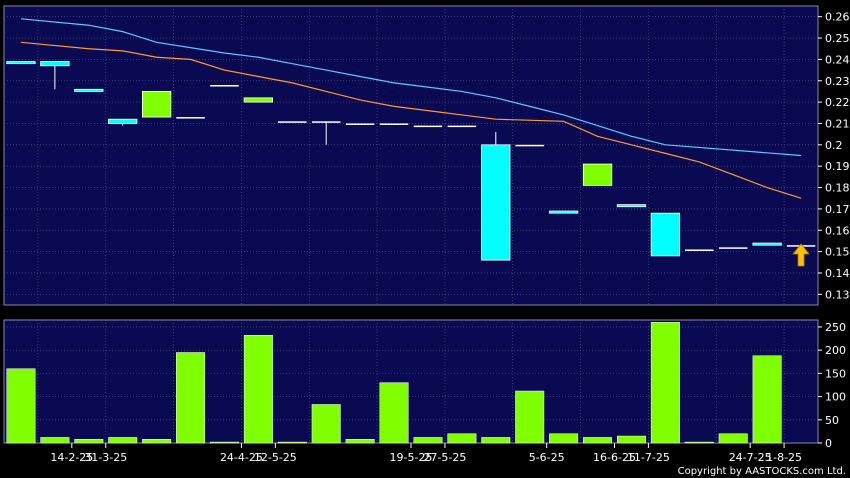  Describe the element at coordinates (784, 457) in the screenshot. I see `x-tick-label: 1-8-25` at that location.